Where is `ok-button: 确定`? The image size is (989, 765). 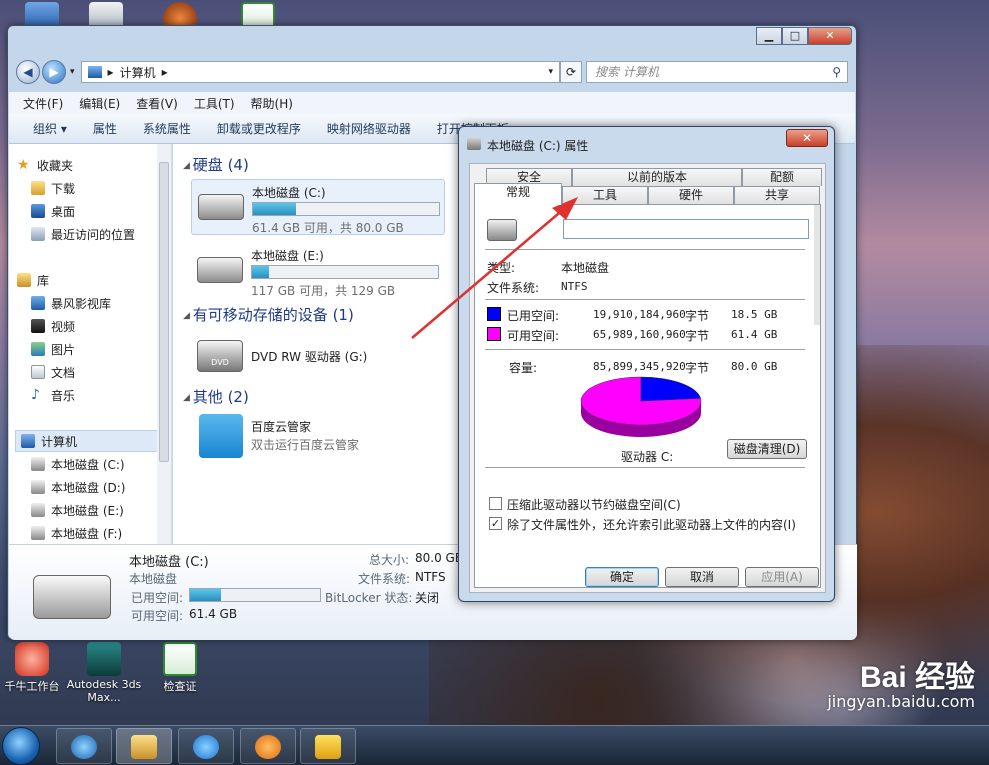 ok-button: 确定 is located at coordinates (622, 577).